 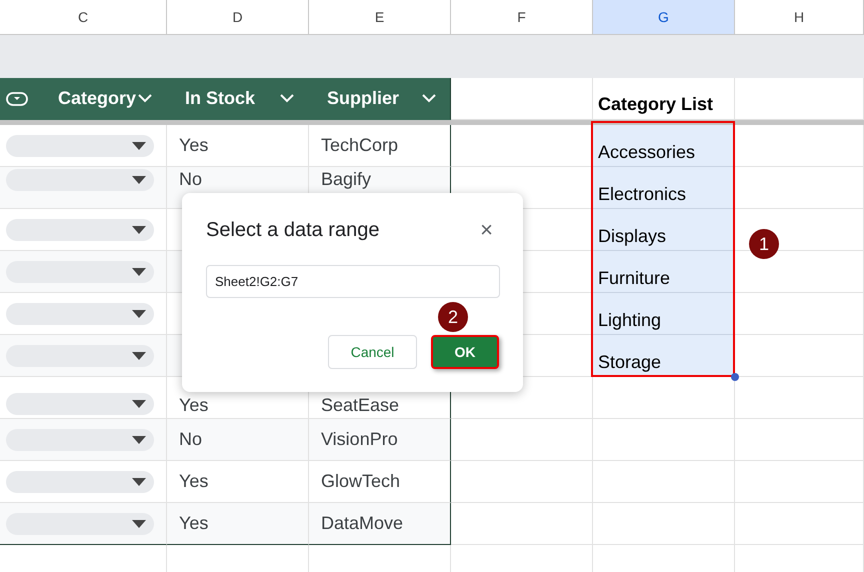 I want to click on category-cell: Storage, so click(x=664, y=356).